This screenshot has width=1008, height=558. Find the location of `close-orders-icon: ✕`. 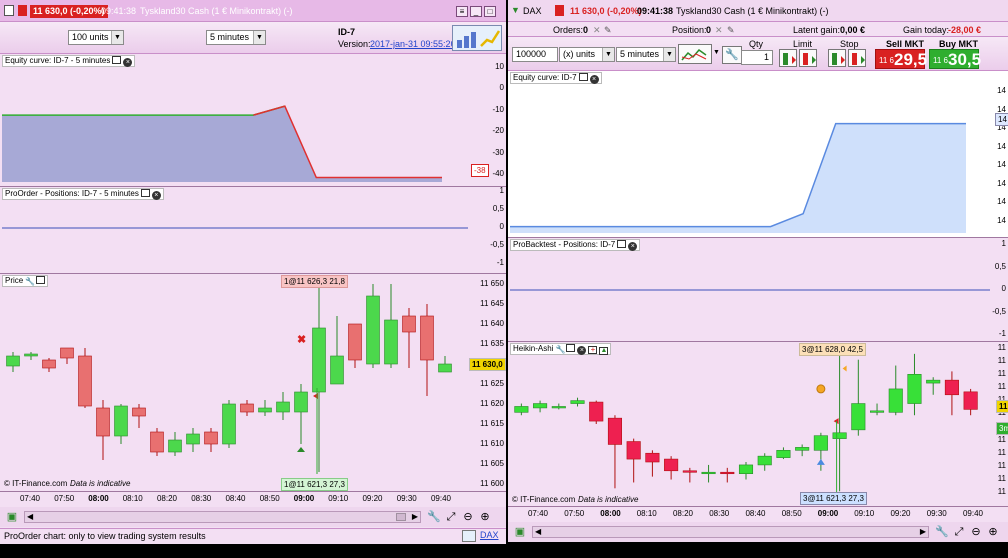

close-orders-icon: ✕ is located at coordinates (597, 30).